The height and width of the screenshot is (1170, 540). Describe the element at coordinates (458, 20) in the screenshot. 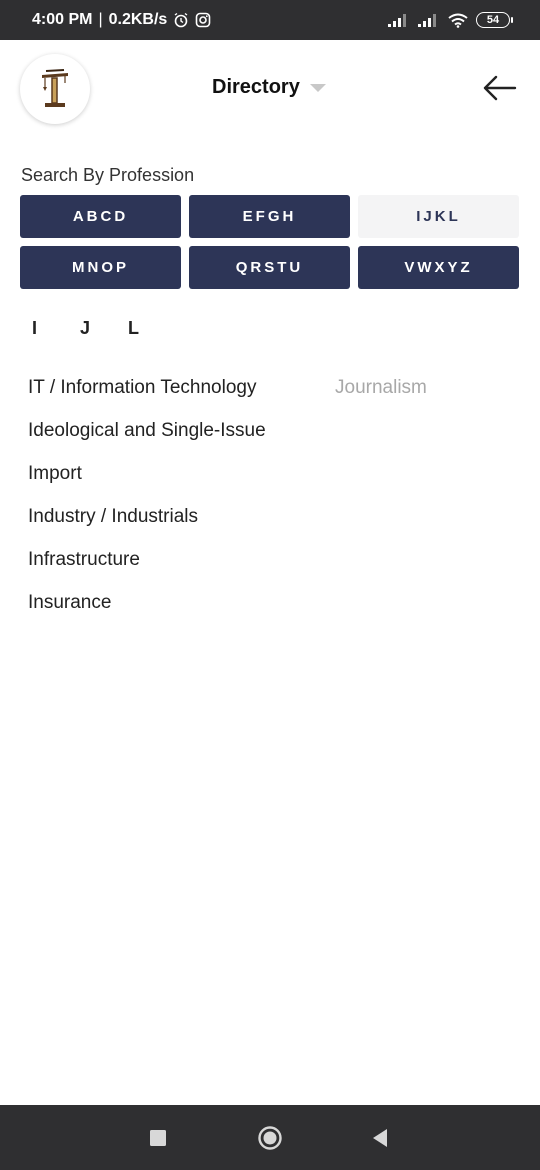

I see `wifi-icon` at that location.